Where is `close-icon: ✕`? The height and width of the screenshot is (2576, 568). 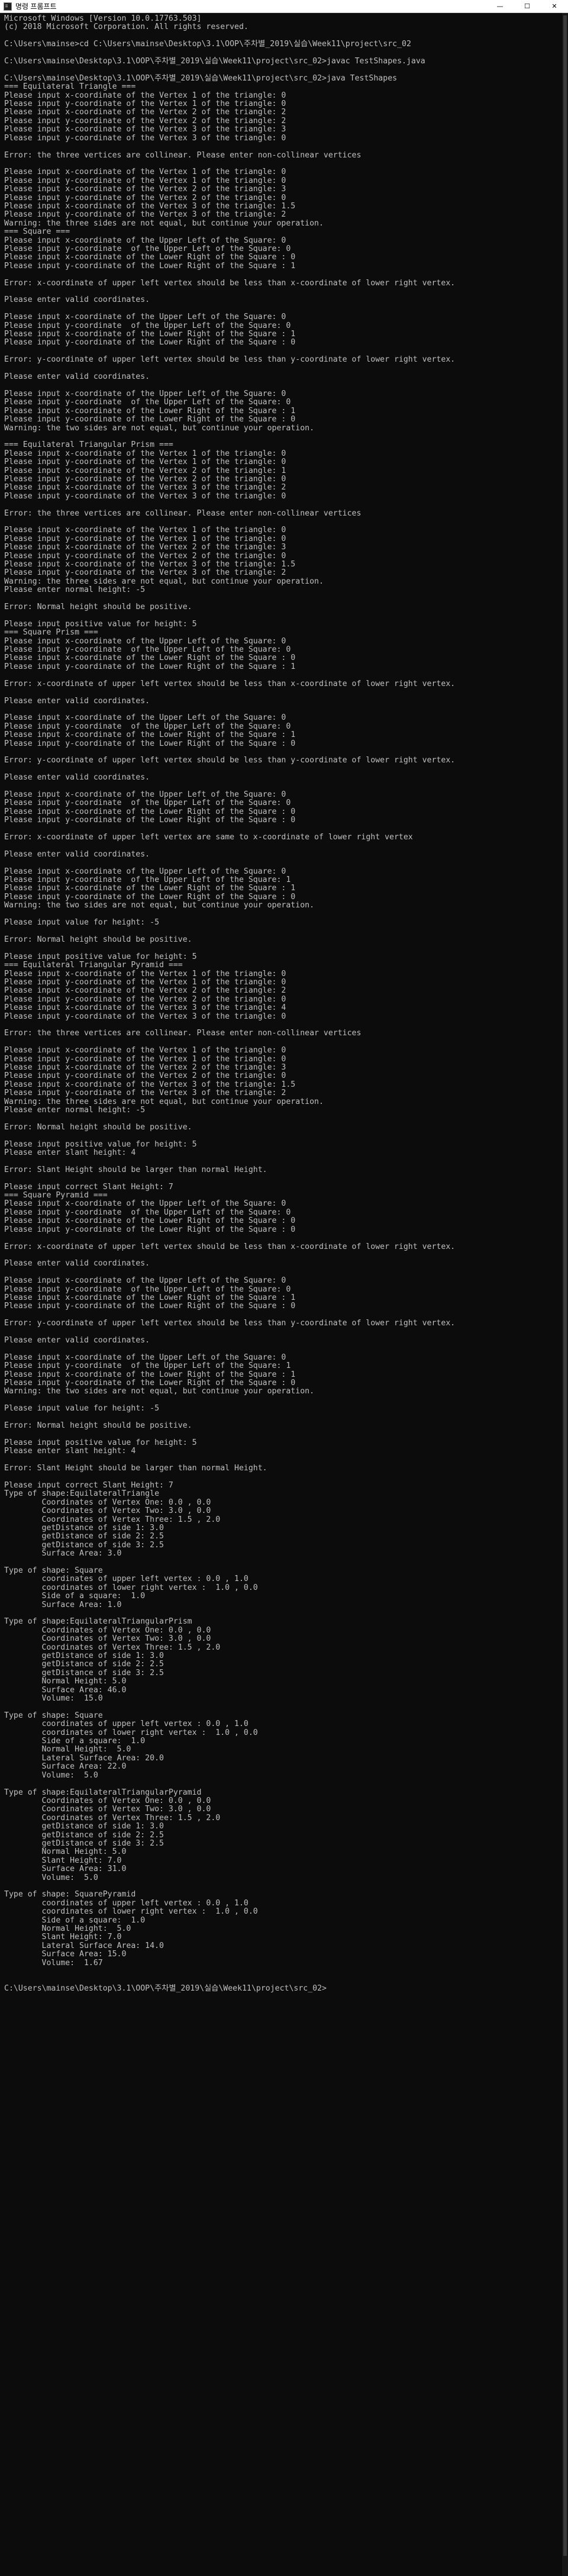 close-icon: ✕ is located at coordinates (554, 6).